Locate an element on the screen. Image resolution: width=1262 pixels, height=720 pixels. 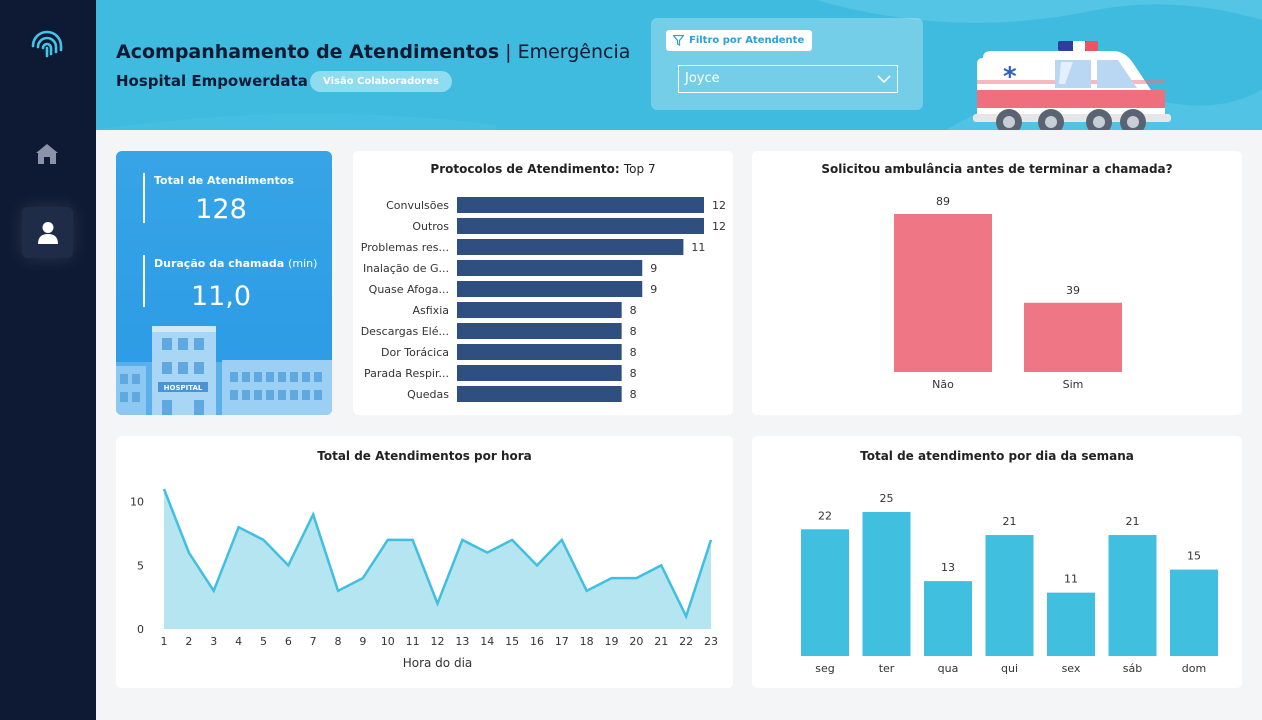
title-main: Acompanhamento de Atendimentos is located at coordinates (308, 52).